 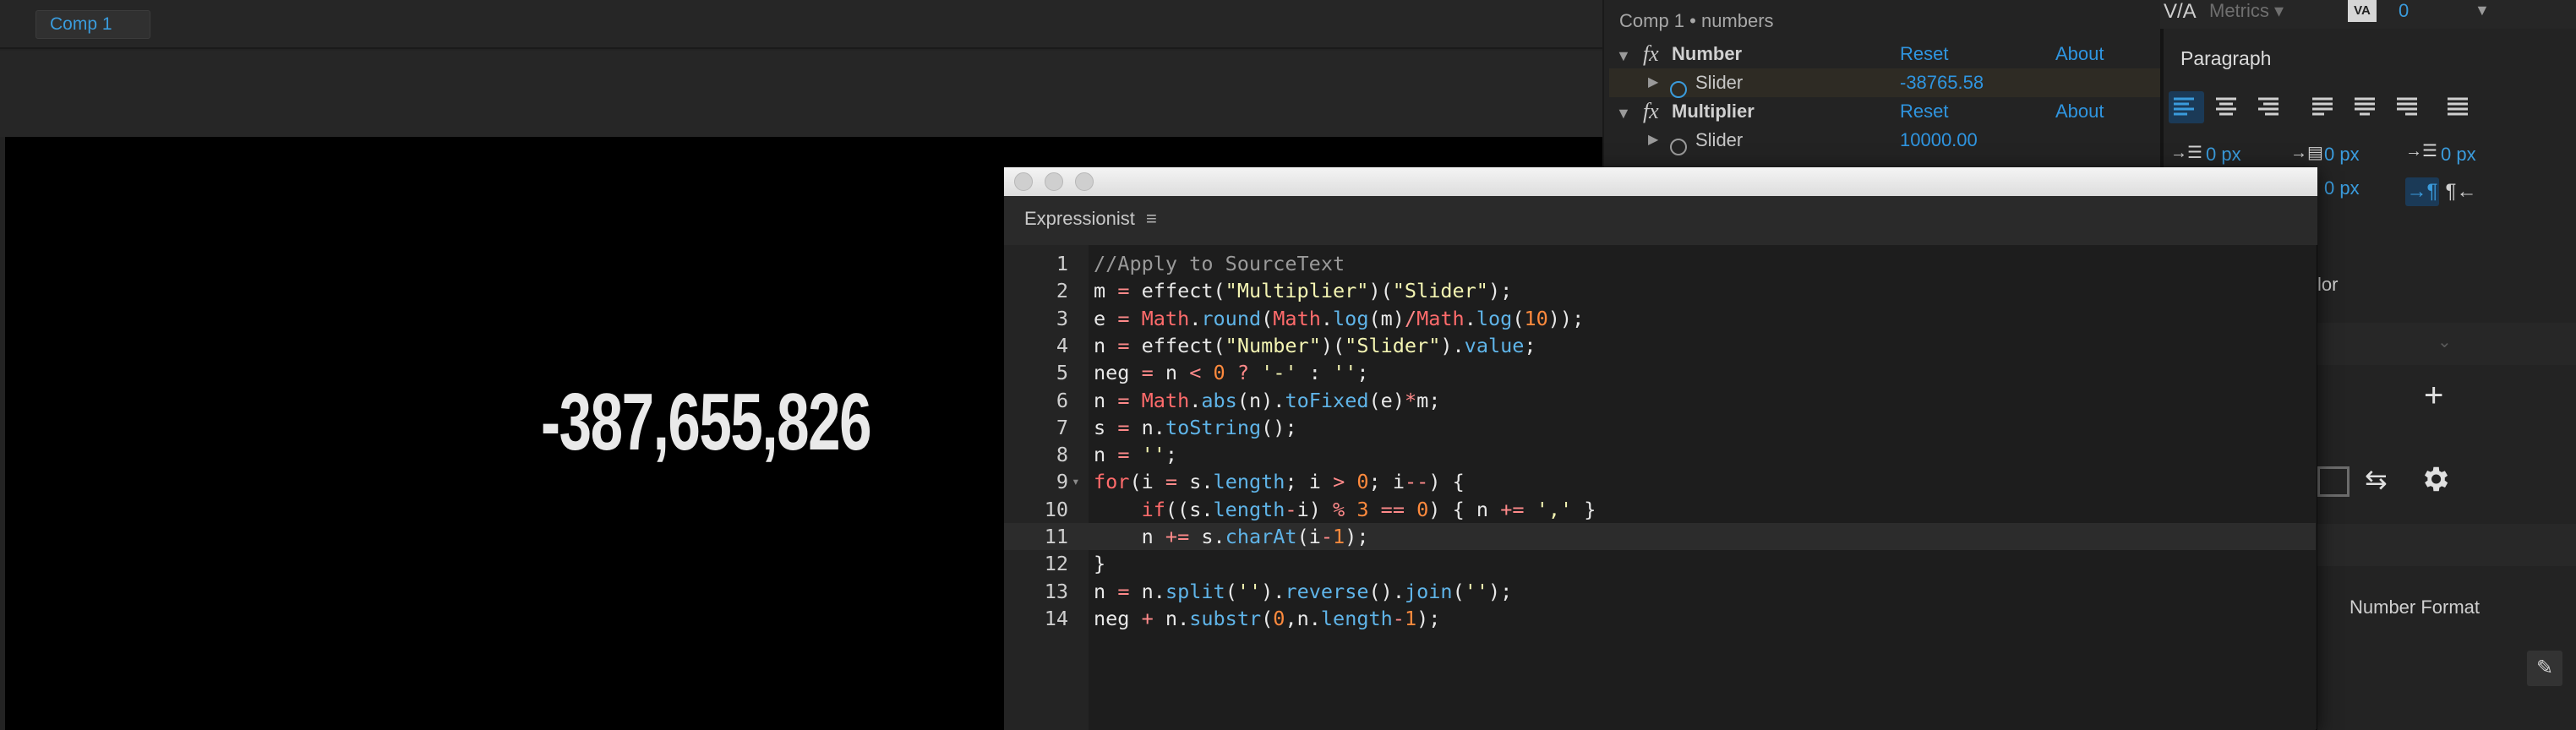 What do you see at coordinates (2544, 668) in the screenshot?
I see `pencil-icon: ✎` at bounding box center [2544, 668].